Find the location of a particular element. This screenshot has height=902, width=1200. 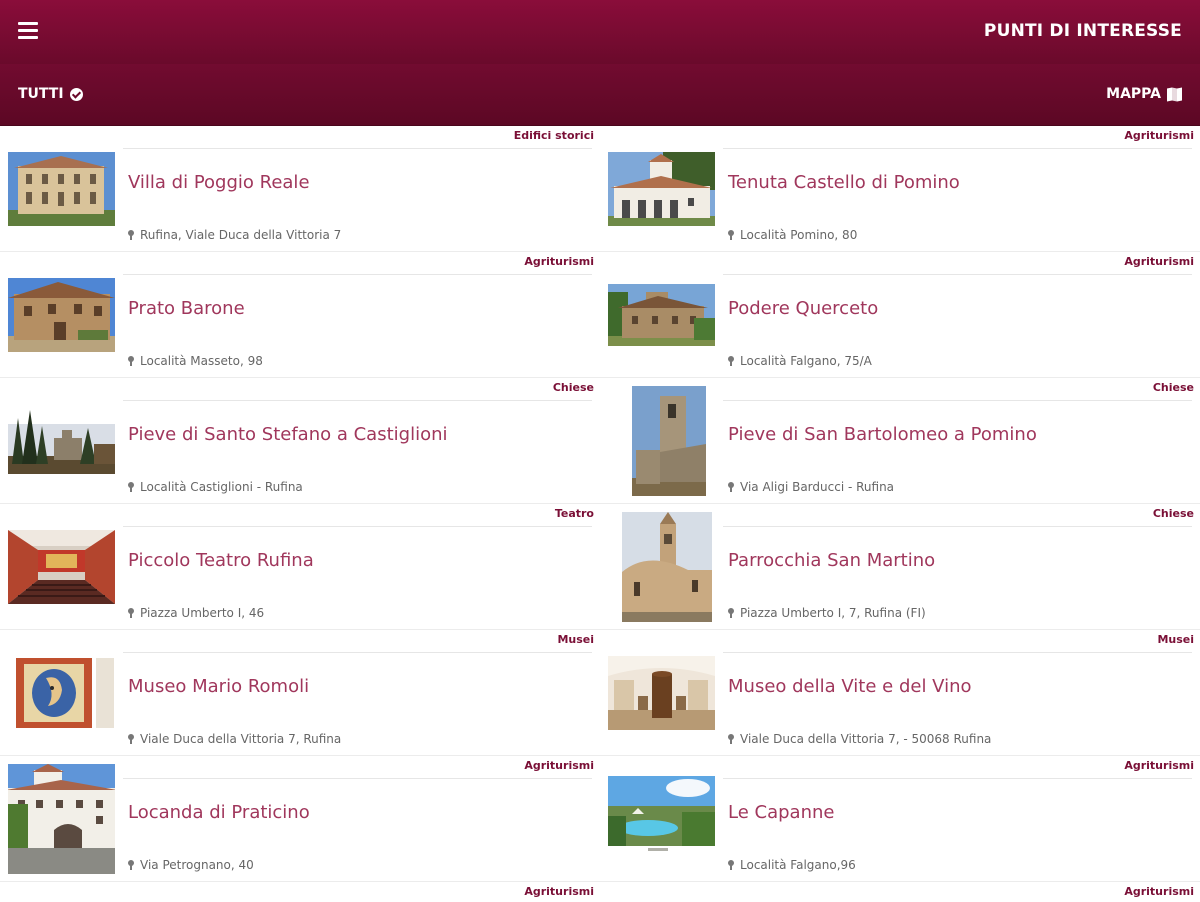

poi-name: Locanda di Praticino is located at coordinates (219, 812).